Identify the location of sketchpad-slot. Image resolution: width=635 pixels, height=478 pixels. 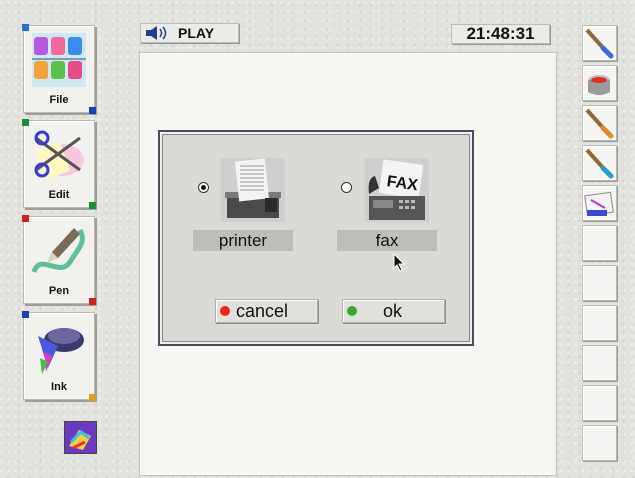
(599, 203).